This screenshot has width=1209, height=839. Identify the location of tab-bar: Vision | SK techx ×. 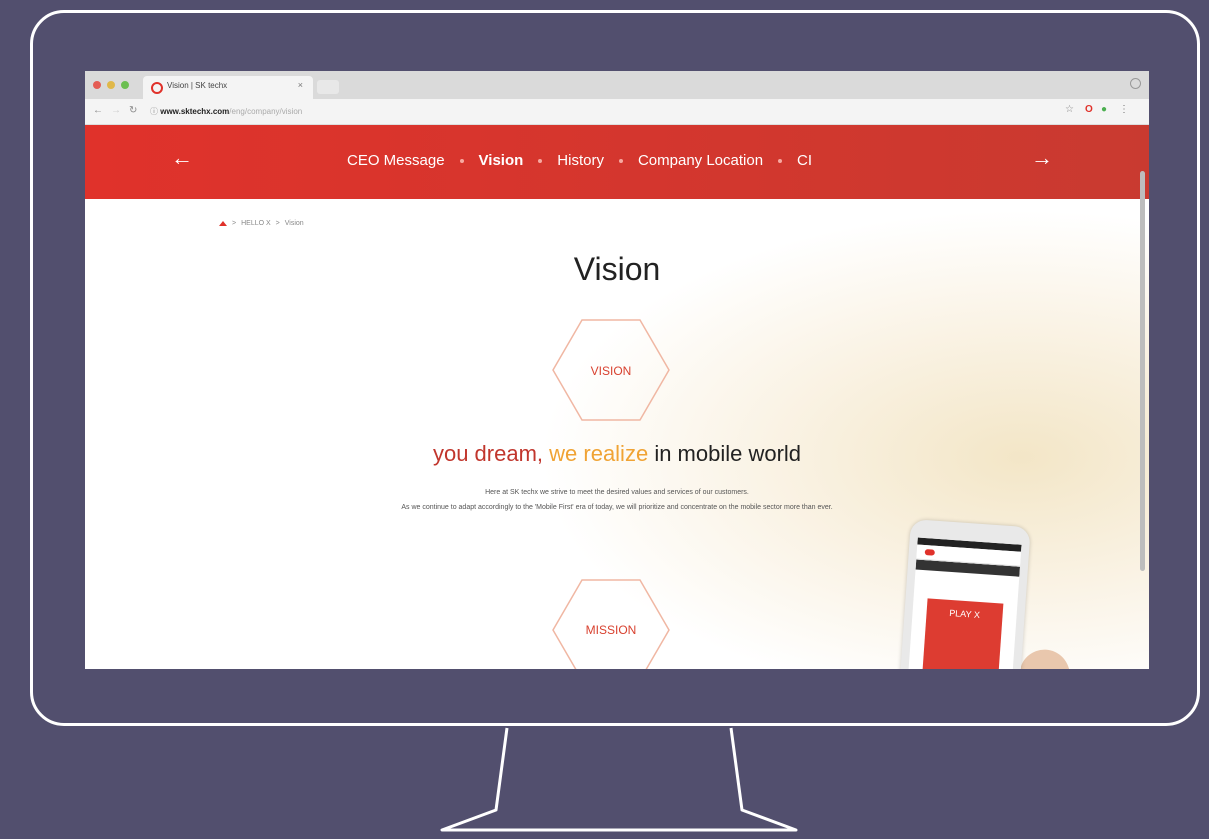
(617, 85).